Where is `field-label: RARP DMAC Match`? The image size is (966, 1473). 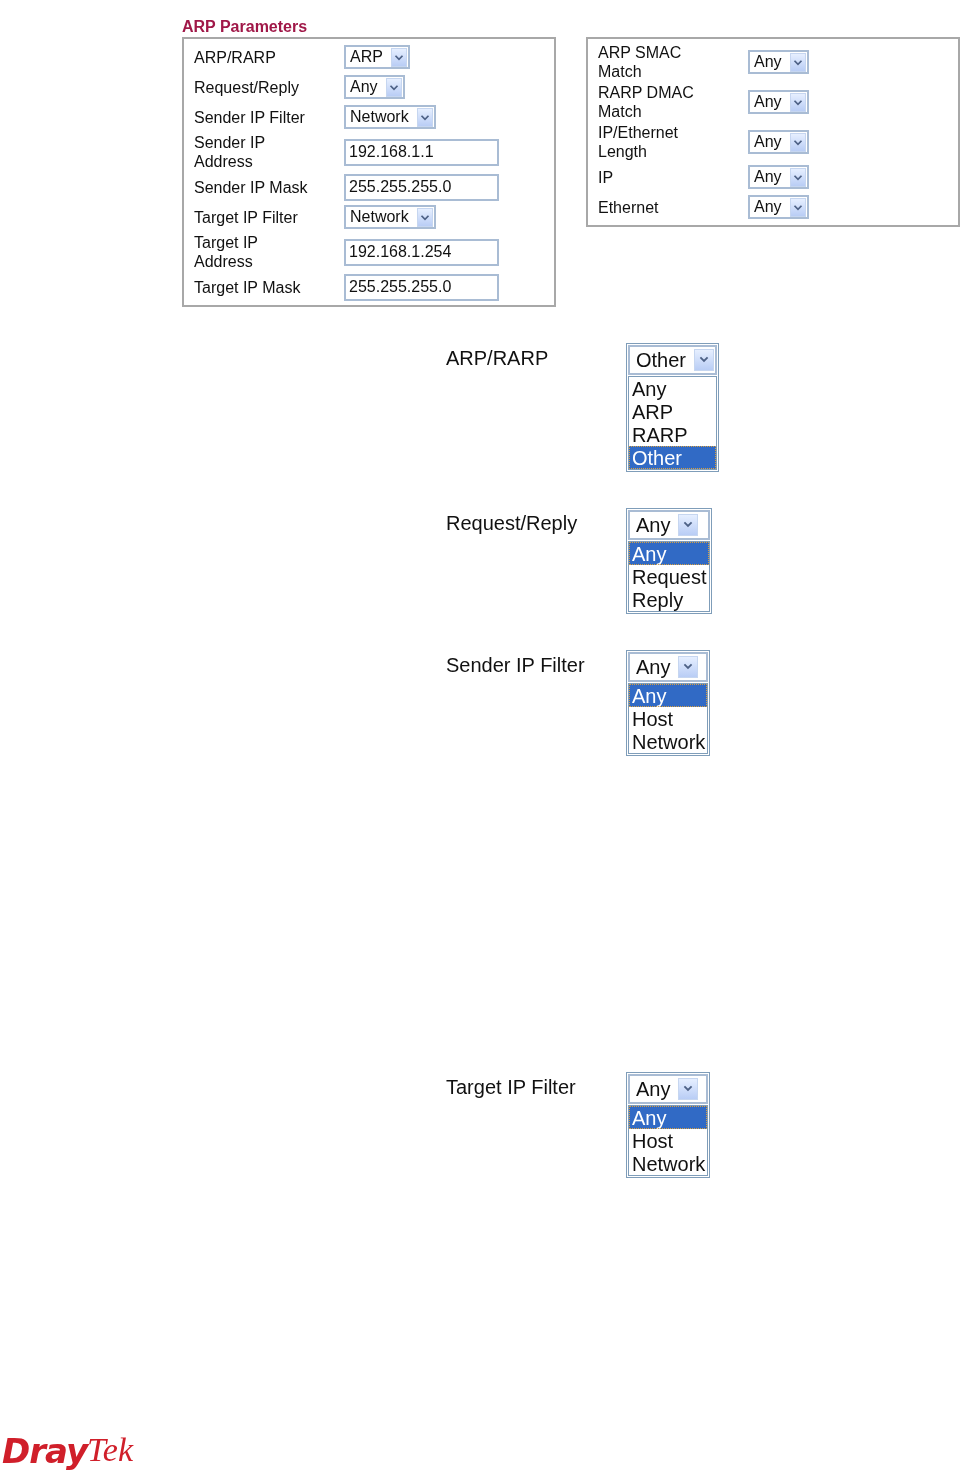
field-label: RARP DMAC Match is located at coordinates (646, 102).